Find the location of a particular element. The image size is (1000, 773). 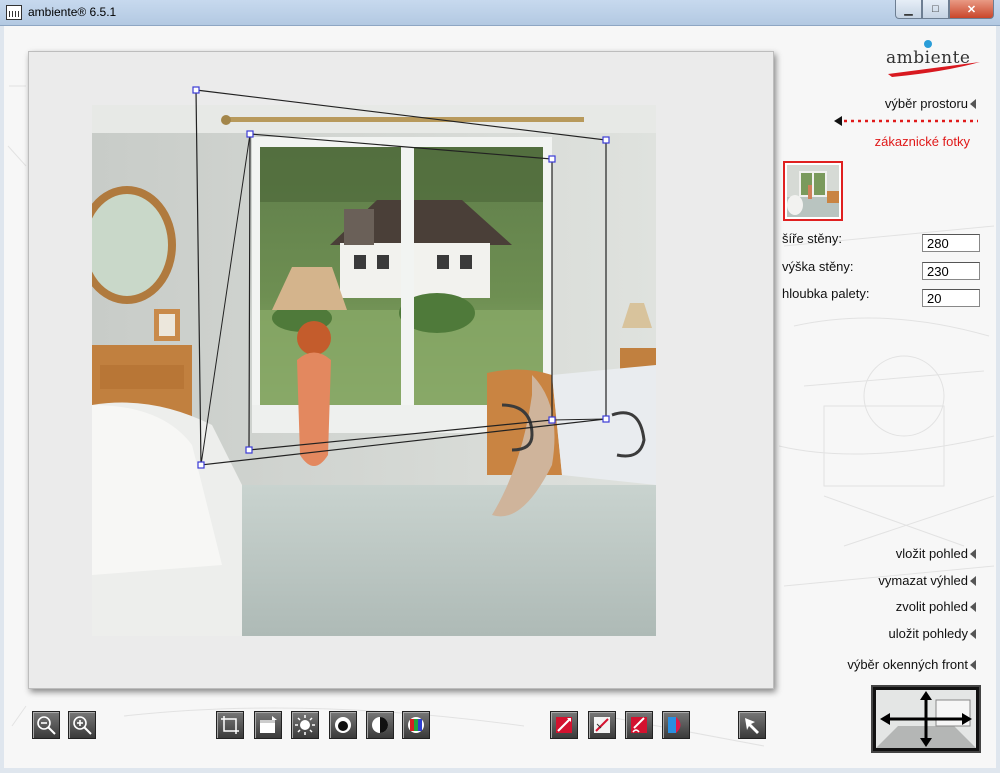

brightness-icon is located at coordinates (305, 725).